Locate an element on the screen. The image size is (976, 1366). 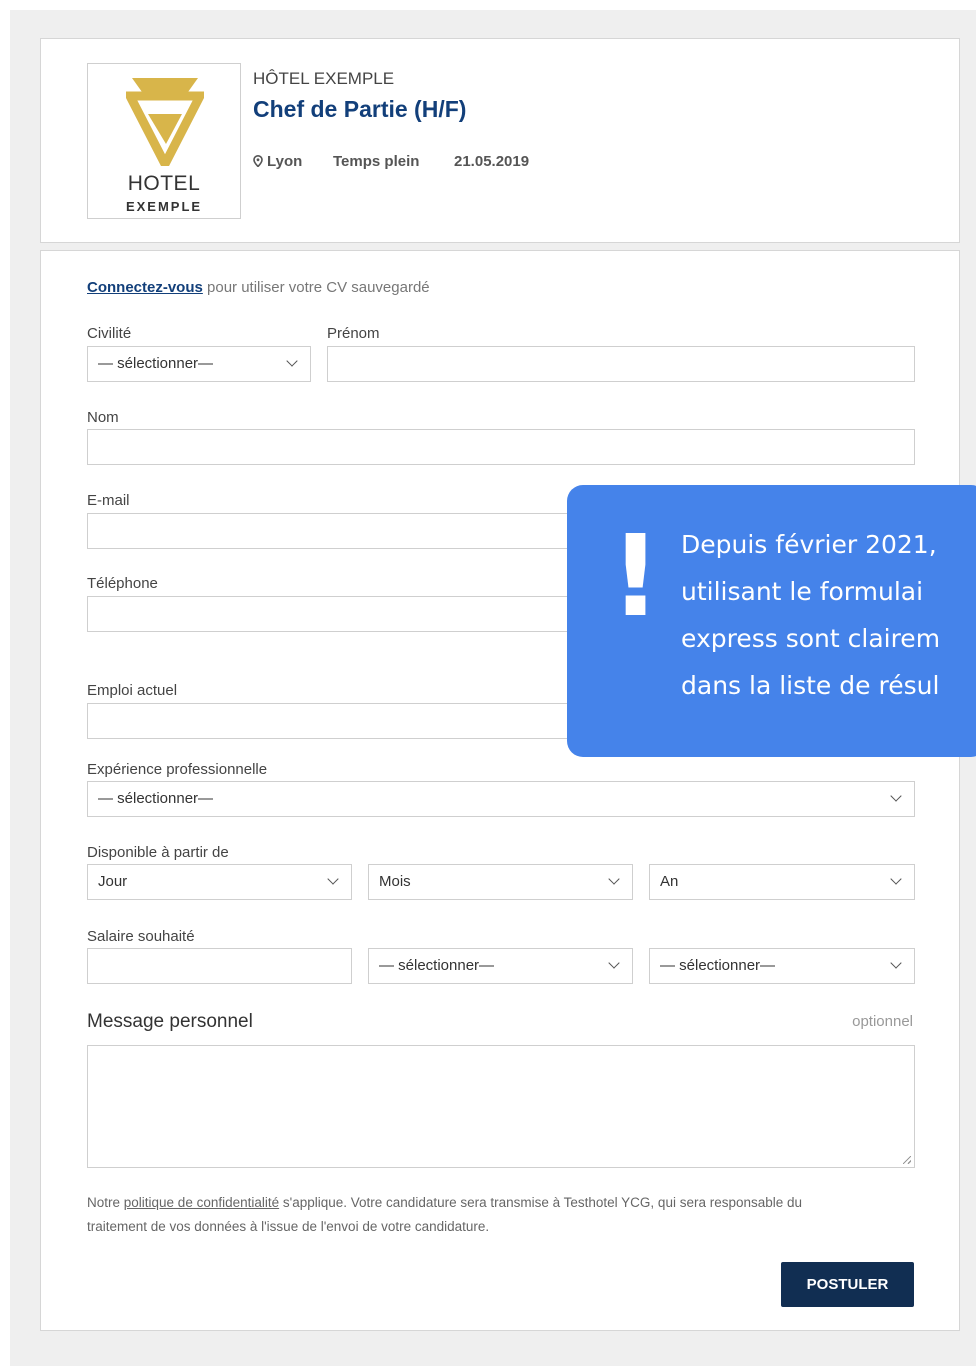
optional-label: optionnel is located at coordinates (882, 1021).